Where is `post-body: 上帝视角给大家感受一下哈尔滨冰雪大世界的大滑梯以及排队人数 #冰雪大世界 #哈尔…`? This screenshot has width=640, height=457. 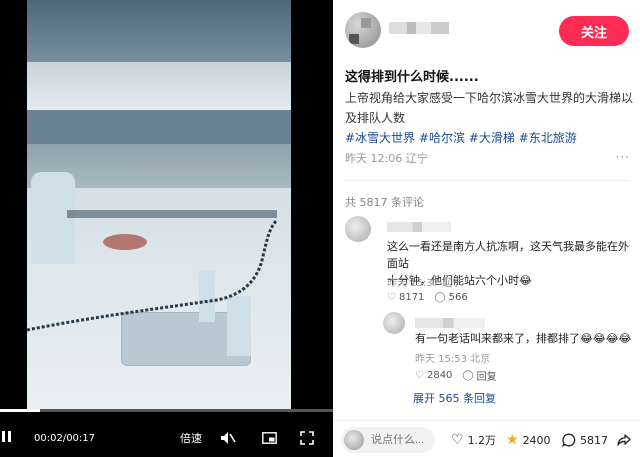
post-body: 上帝视角给大家感受一下哈尔滨冰雪大世界的大滑梯以及排队人数 #冰雪大世界 #哈尔… is located at coordinates (491, 118).